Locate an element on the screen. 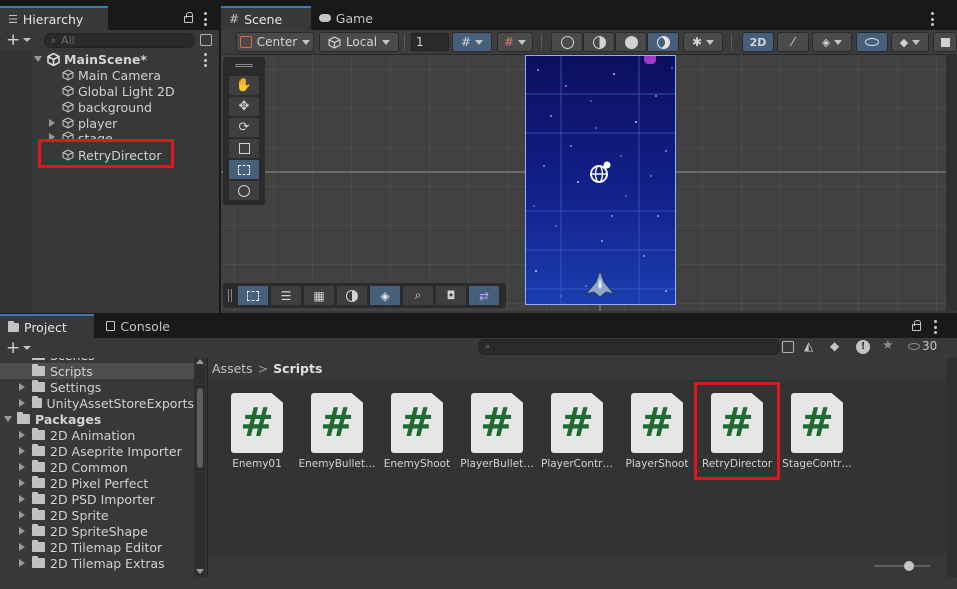 The height and width of the screenshot is (589, 957). draw-mode-shaded-button is located at coordinates (631, 42).